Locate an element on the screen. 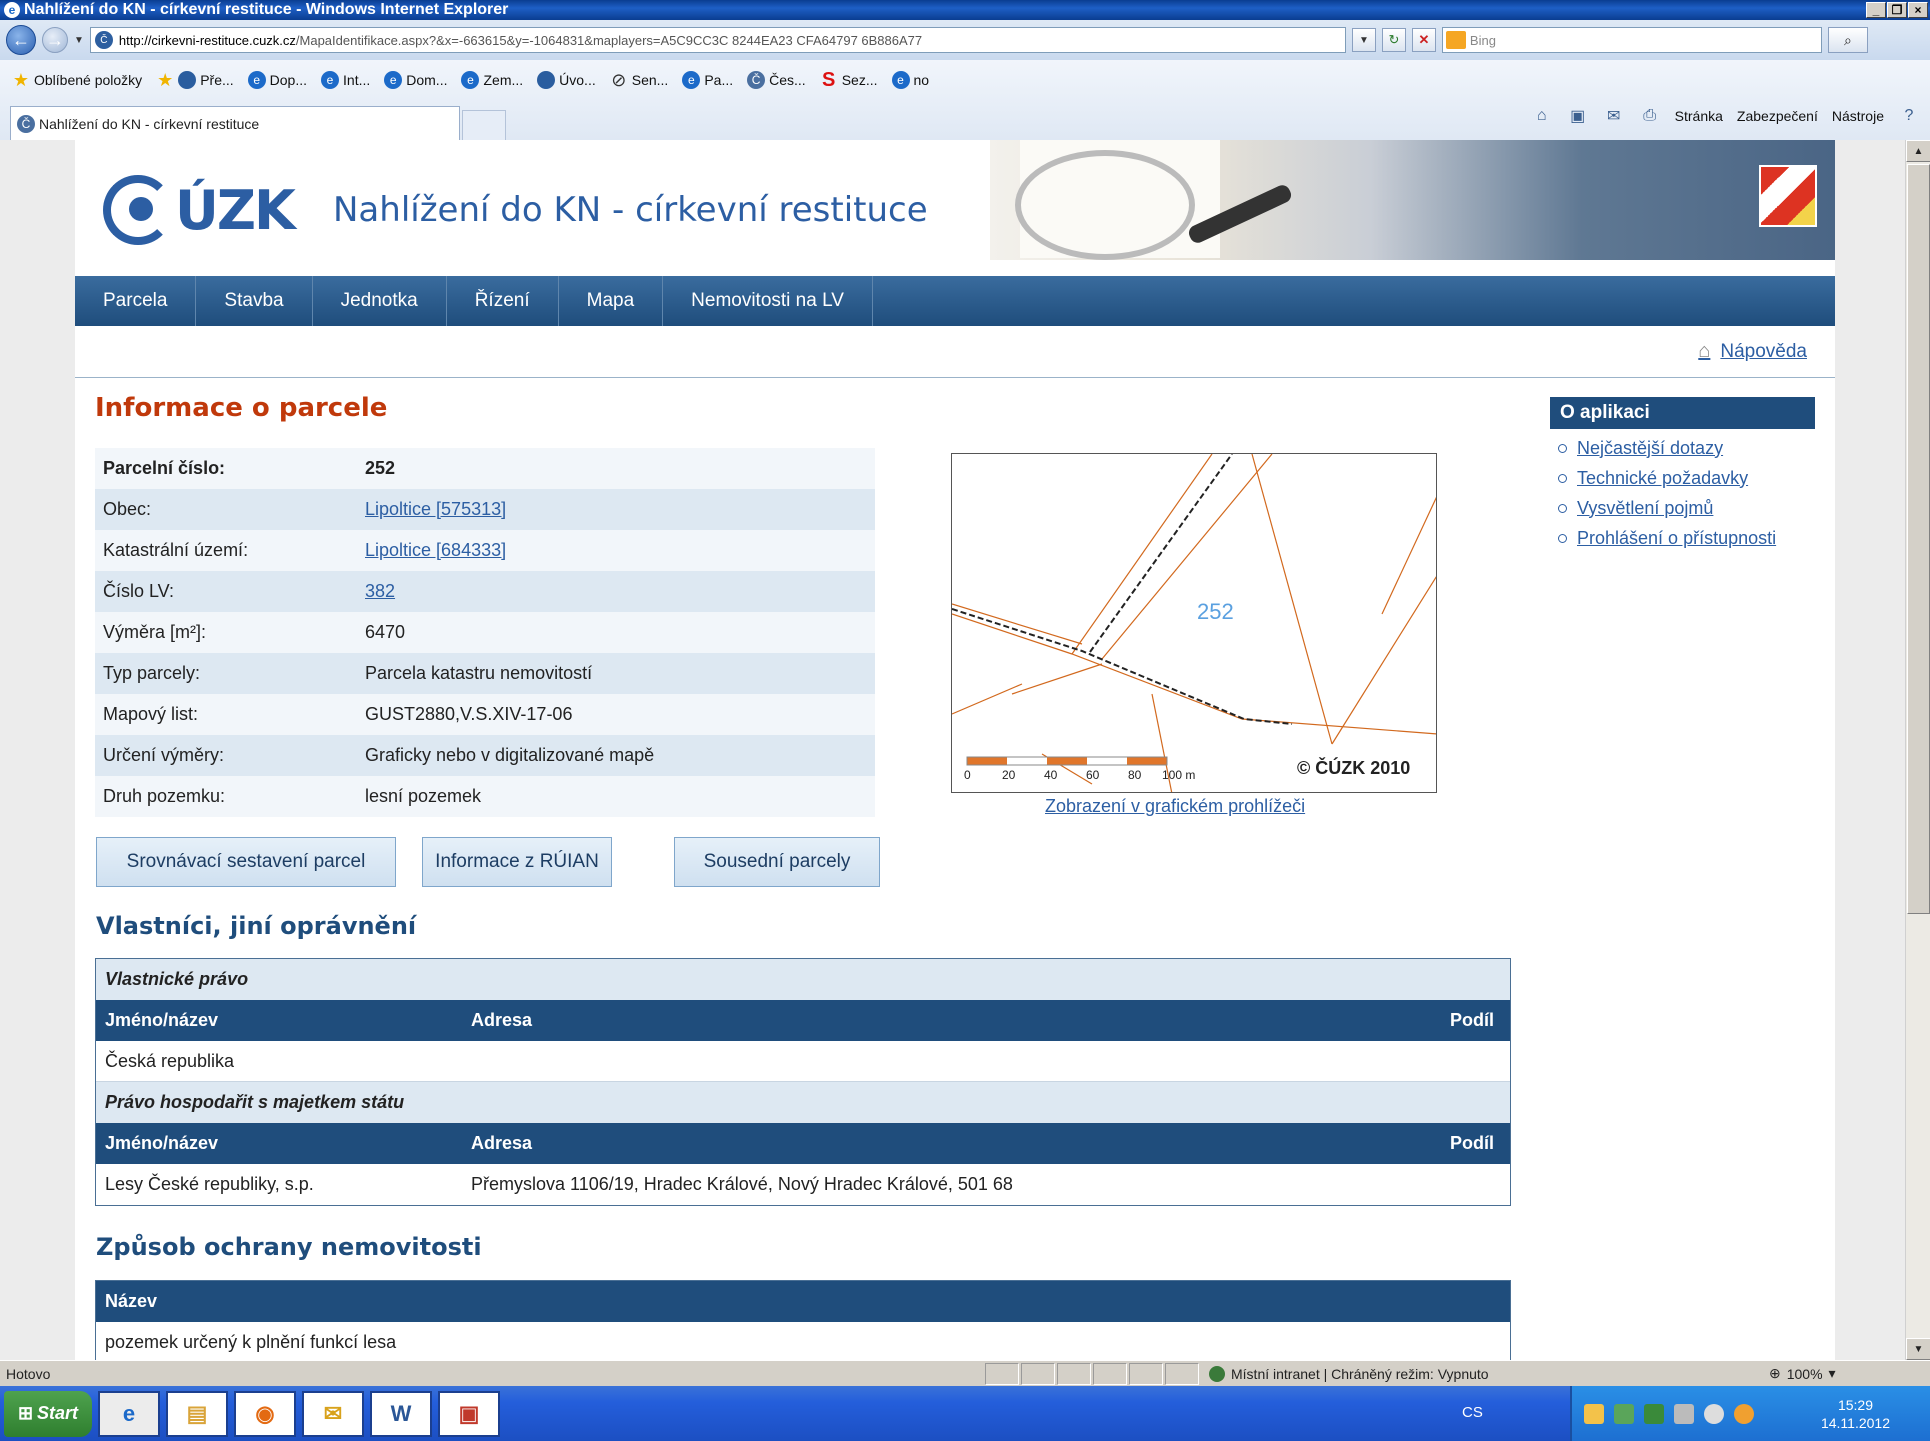 The image size is (1930, 1441). vertical-scrollbar: ▲ ▼ is located at coordinates (1917, 750).